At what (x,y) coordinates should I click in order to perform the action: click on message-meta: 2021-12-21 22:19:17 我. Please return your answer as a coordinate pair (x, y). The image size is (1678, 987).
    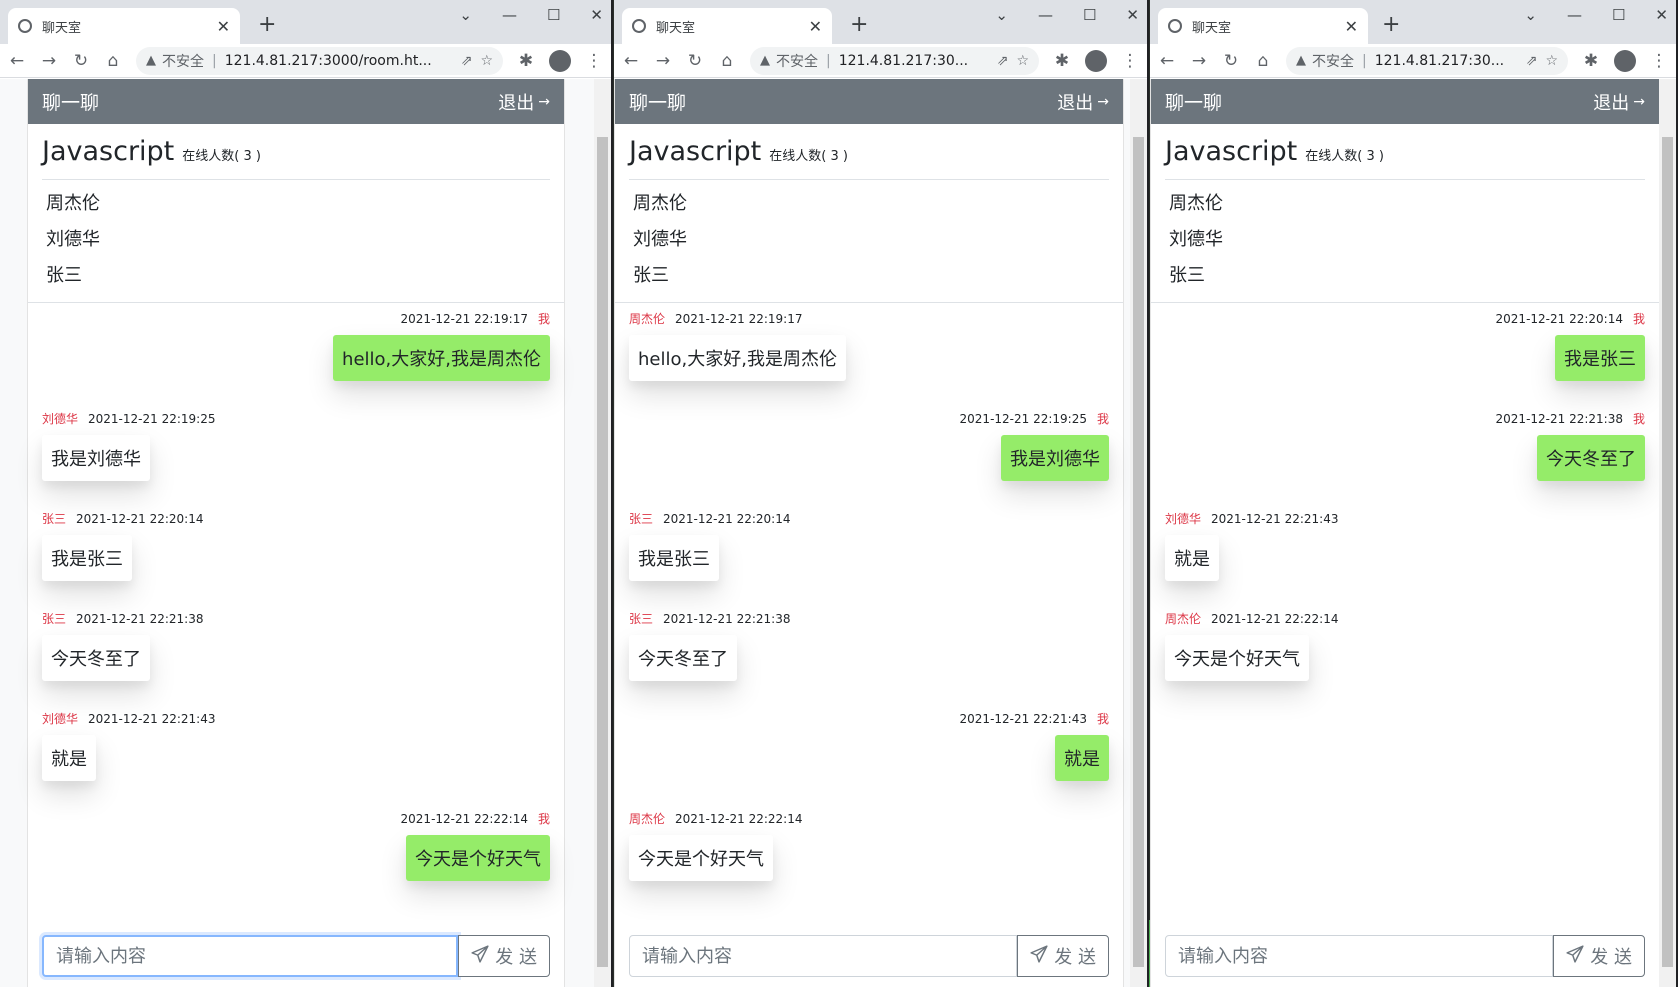
    Looking at the image, I should click on (296, 319).